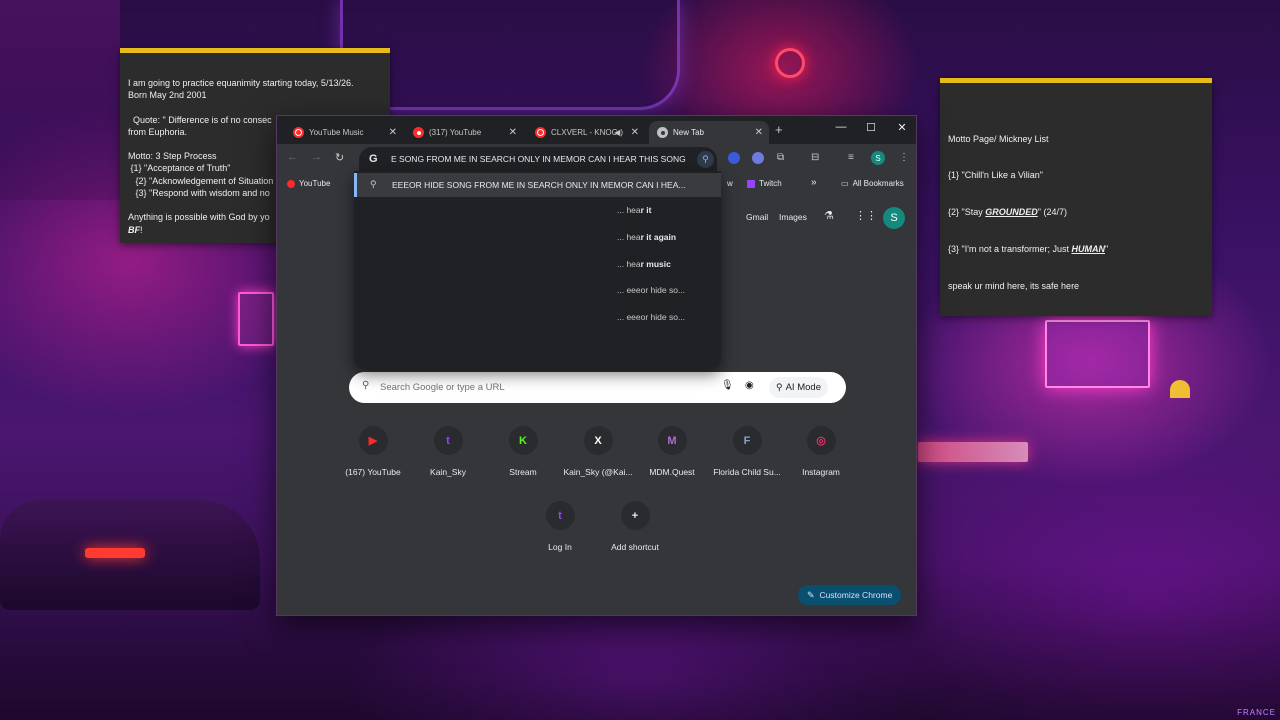 This screenshot has height=720, width=1280. I want to click on wallpaper-arch-sign, so click(1180, 389).